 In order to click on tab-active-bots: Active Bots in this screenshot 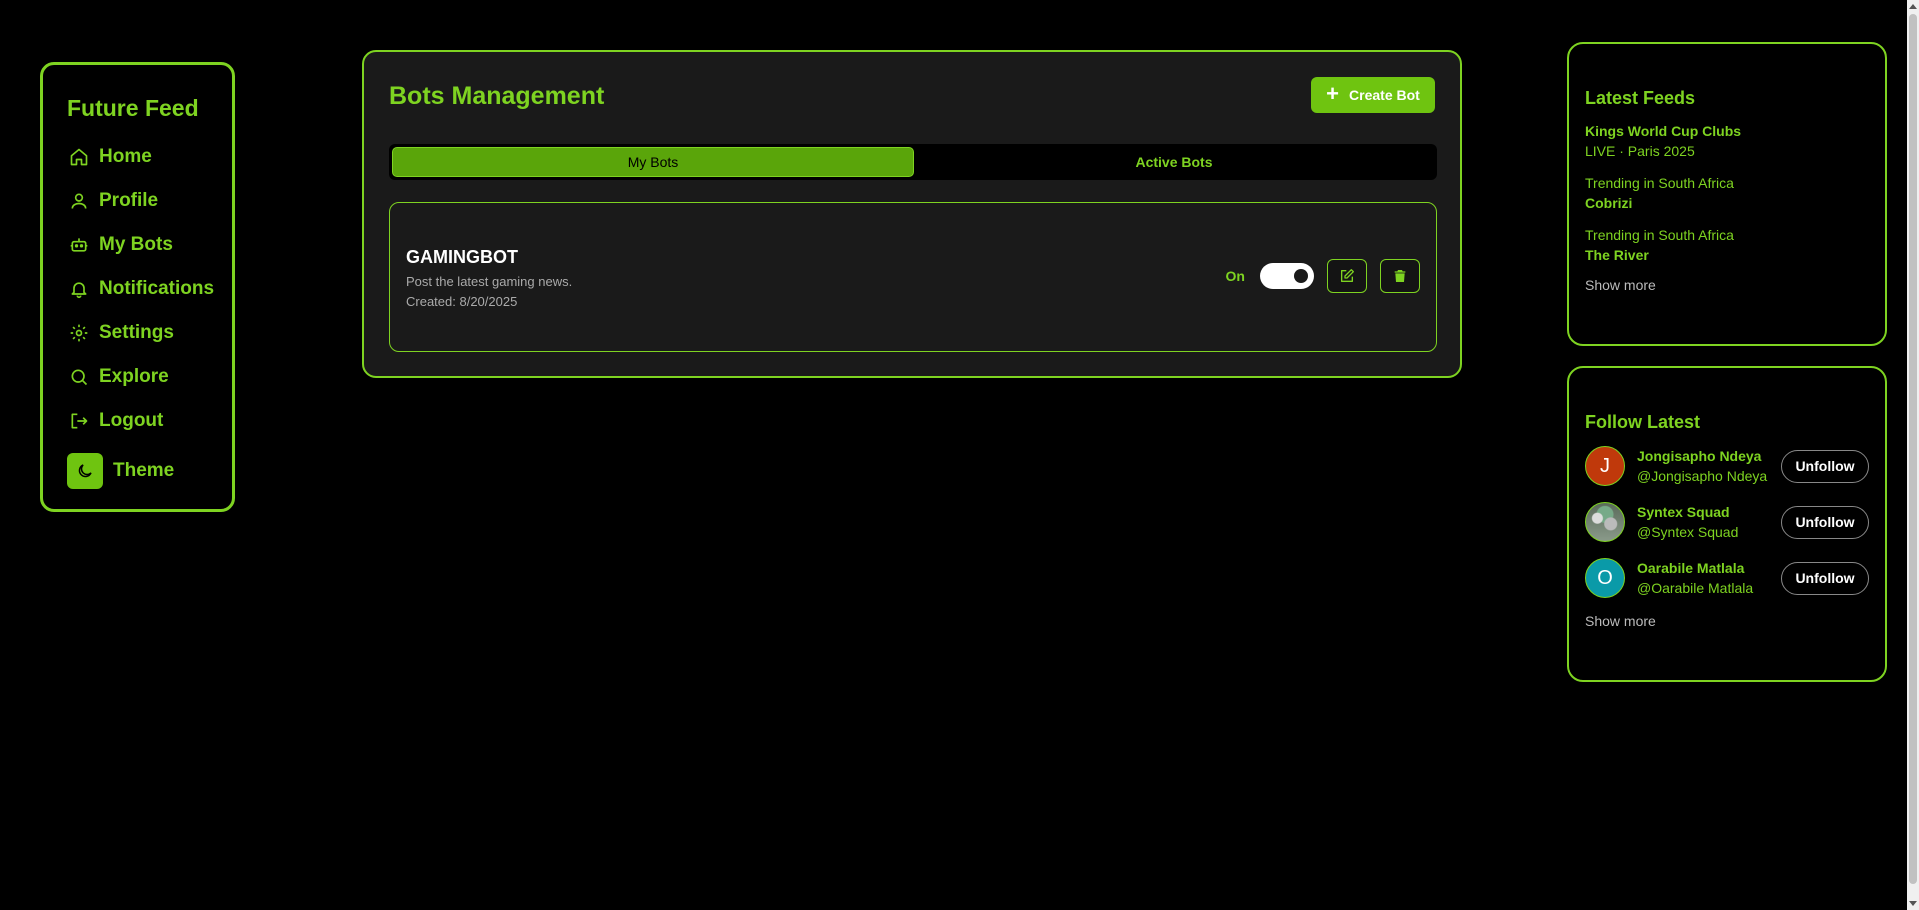, I will do `click(1174, 162)`.